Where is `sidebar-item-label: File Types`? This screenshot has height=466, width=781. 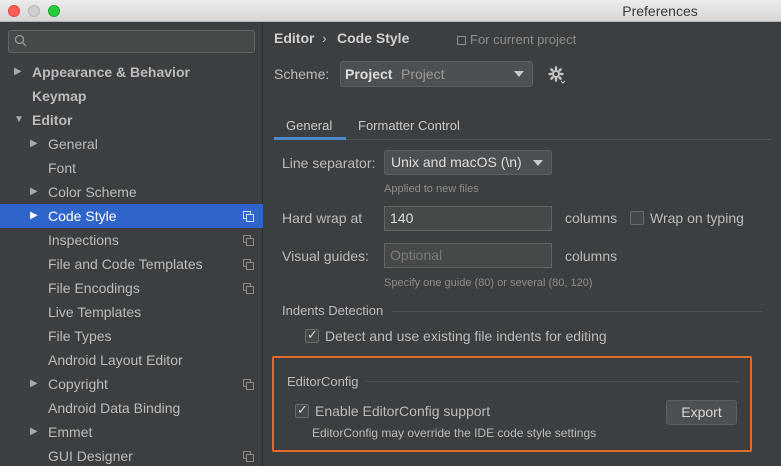
sidebar-item-label: File Types is located at coordinates (80, 336).